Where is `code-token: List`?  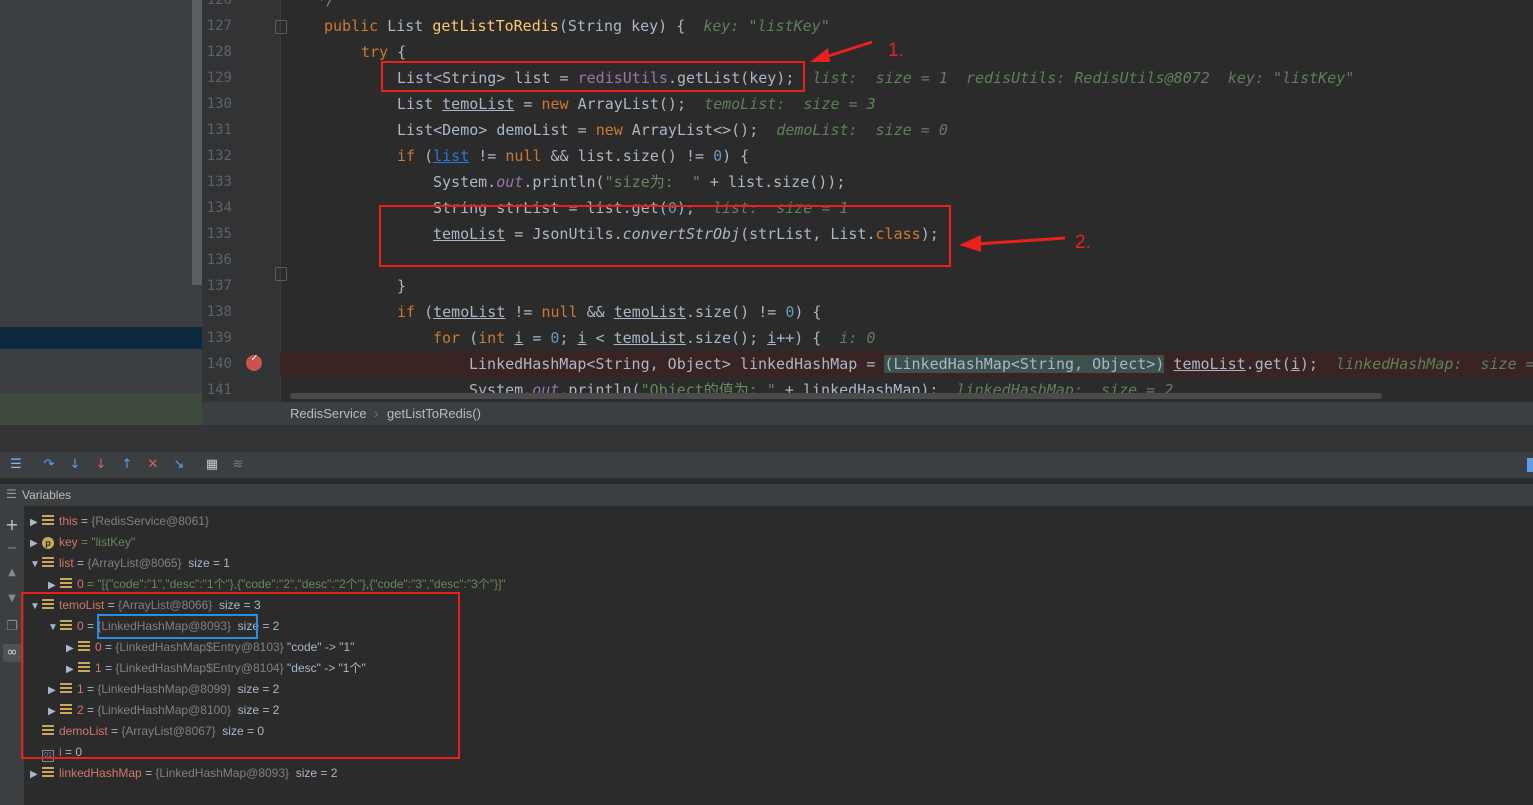
code-token: List is located at coordinates (405, 26).